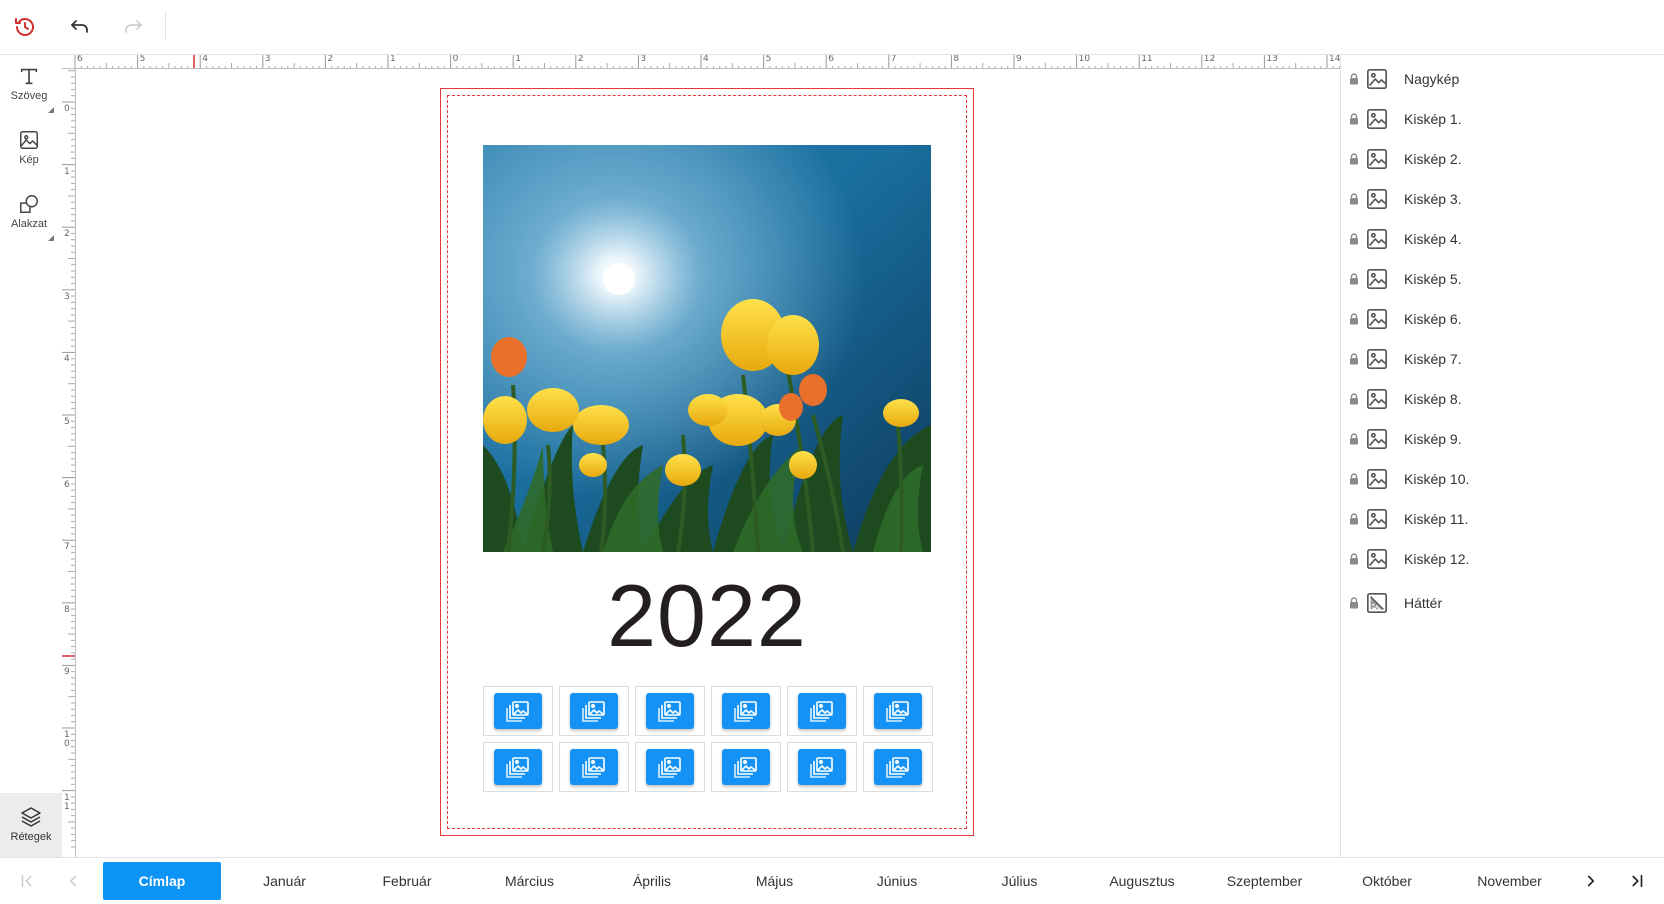 Image resolution: width=1664 pixels, height=904 pixels. What do you see at coordinates (652, 881) in the screenshot?
I see `page-tab: Április` at bounding box center [652, 881].